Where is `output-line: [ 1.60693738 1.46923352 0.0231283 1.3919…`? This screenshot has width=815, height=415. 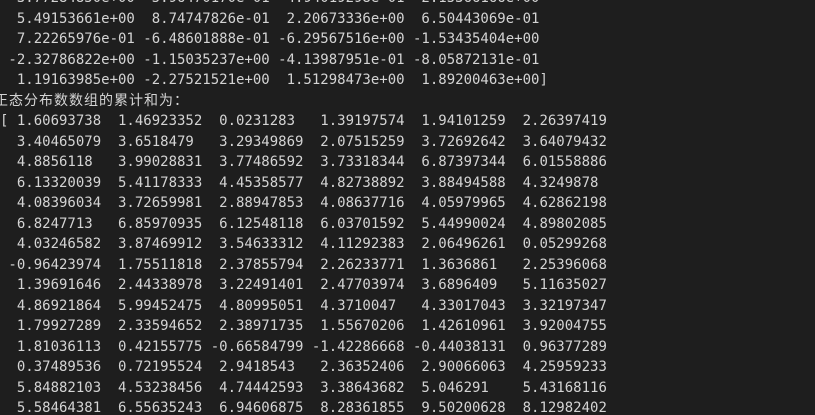
output-line: [ 1.60693738 1.46923352 0.0231283 1.3919… is located at coordinates (303, 121).